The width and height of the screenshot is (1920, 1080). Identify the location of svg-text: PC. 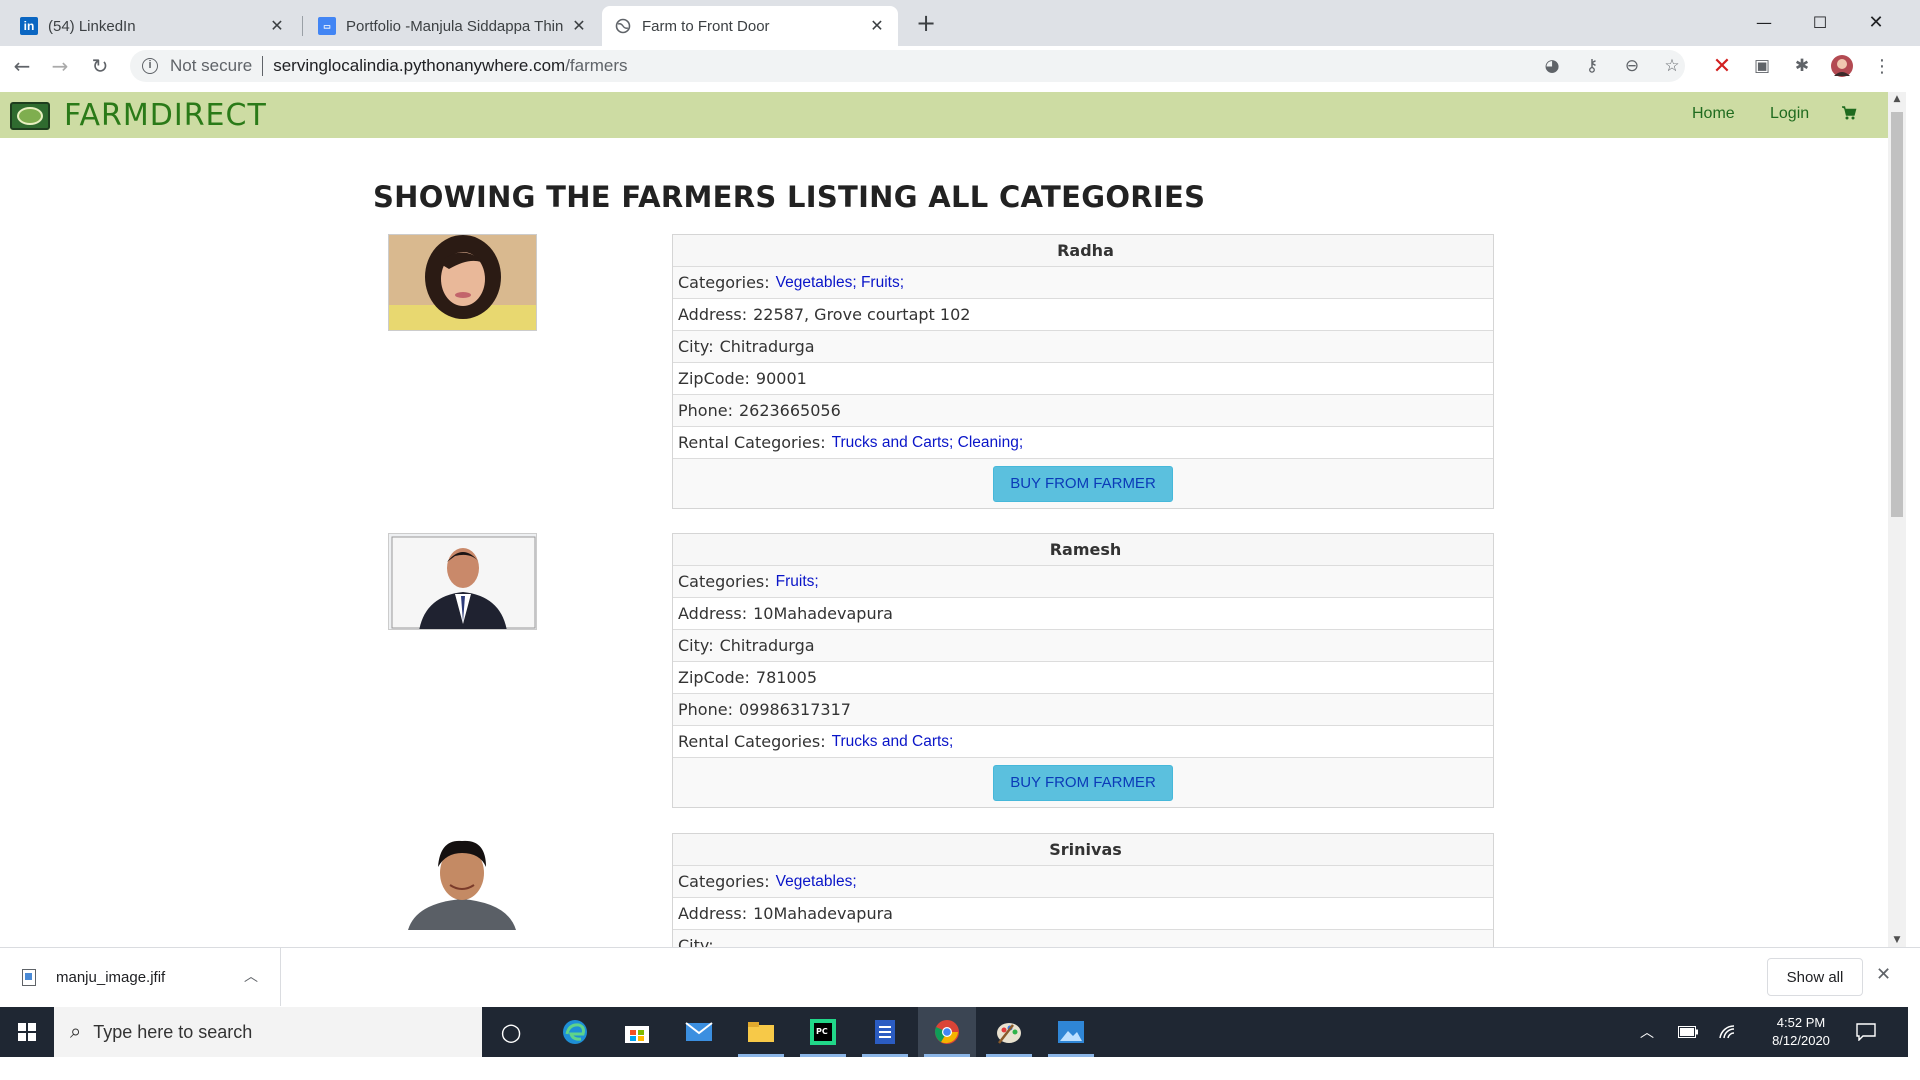
(822, 1031).